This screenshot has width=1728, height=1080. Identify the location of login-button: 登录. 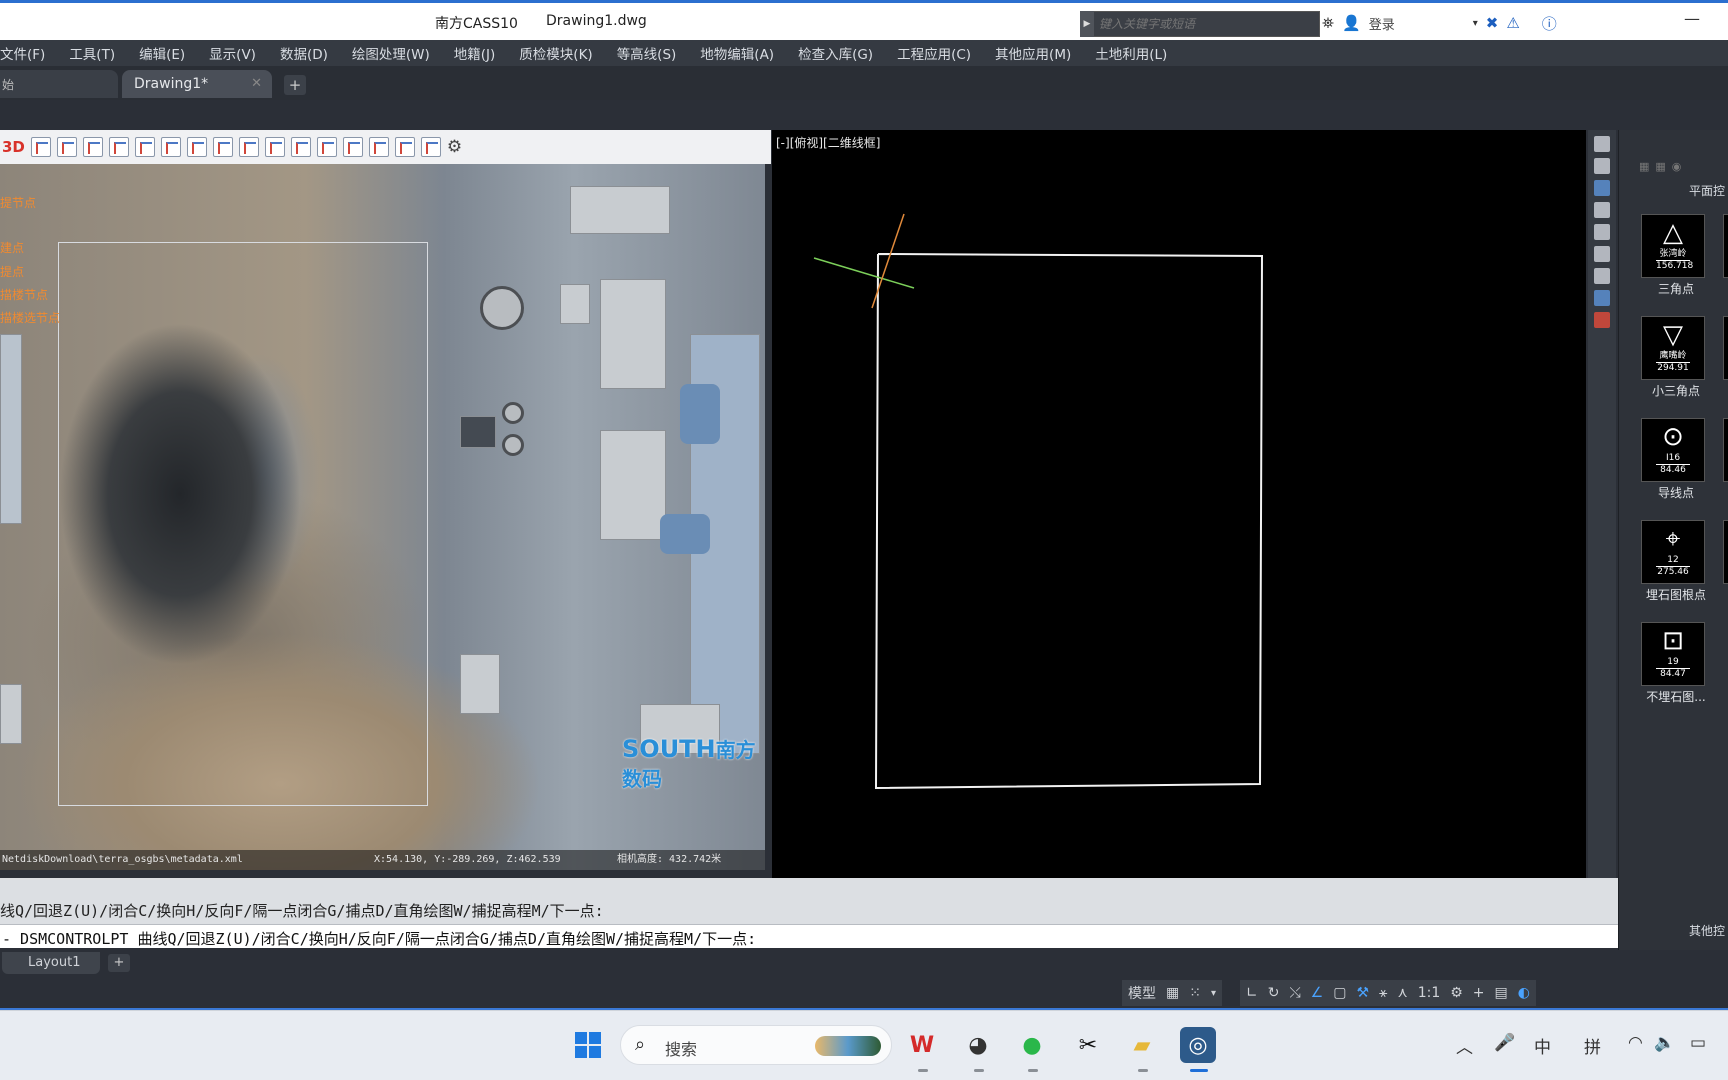
(1382, 23).